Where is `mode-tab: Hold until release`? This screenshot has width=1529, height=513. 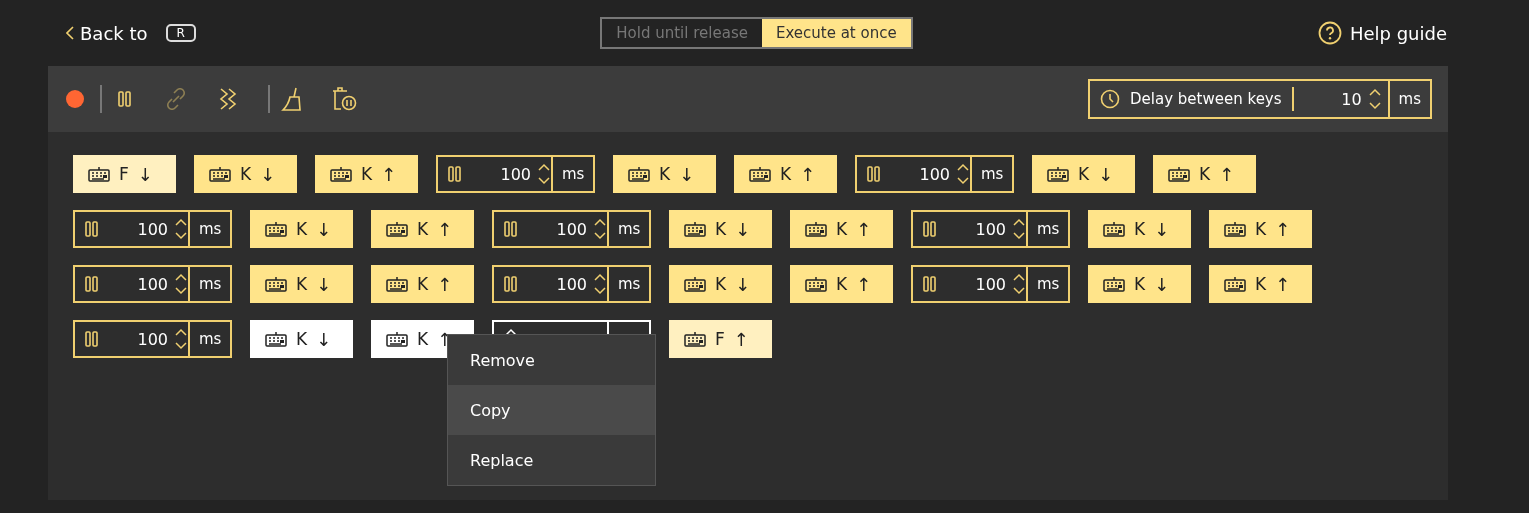 mode-tab: Hold until release is located at coordinates (682, 33).